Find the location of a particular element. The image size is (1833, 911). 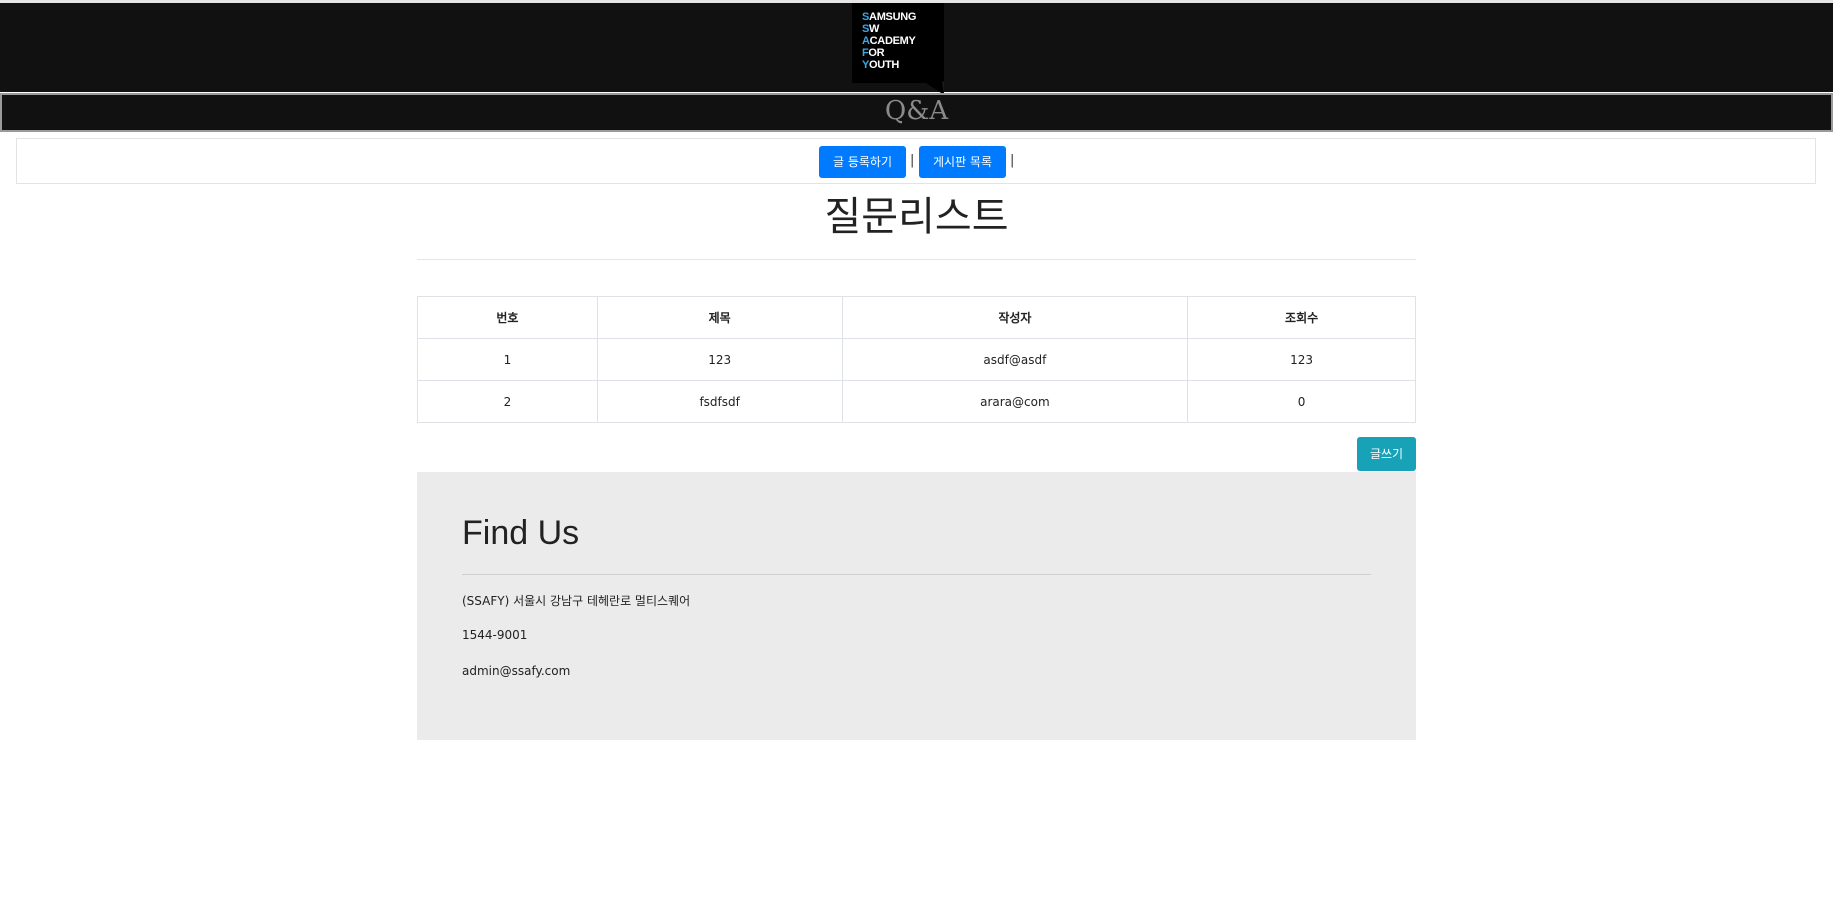

register-post-button: 글 등록하기 is located at coordinates (862, 162).